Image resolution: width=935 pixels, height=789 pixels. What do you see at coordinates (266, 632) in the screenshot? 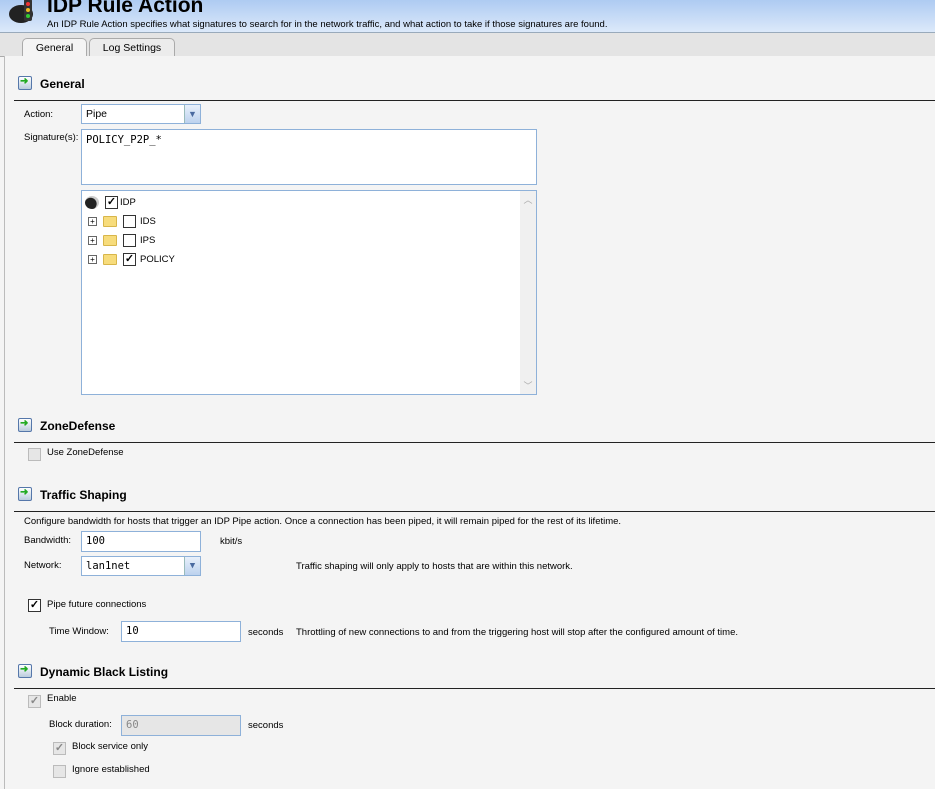
I see `time-window-unit: seconds` at bounding box center [266, 632].